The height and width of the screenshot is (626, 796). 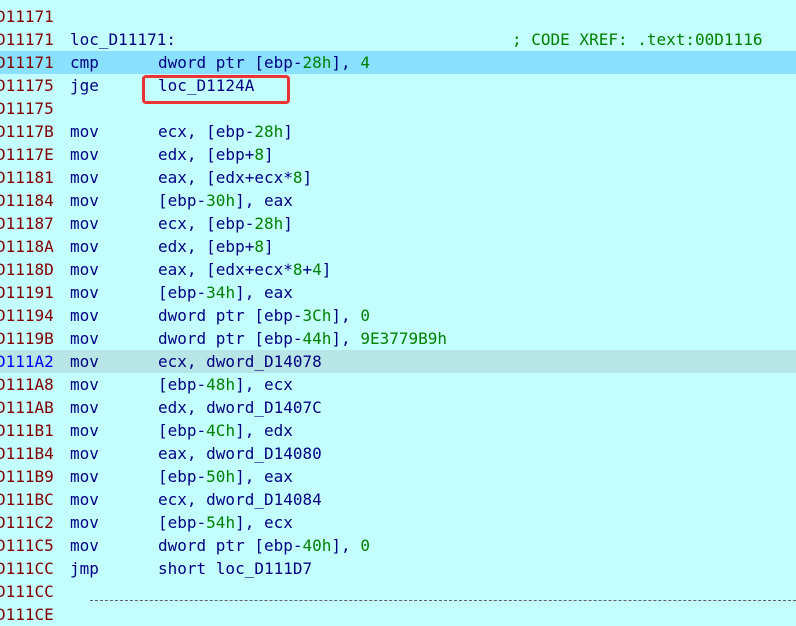 What do you see at coordinates (264, 62) in the screenshot?
I see `instruction-operands: dword ptr [ebp-28h], 4` at bounding box center [264, 62].